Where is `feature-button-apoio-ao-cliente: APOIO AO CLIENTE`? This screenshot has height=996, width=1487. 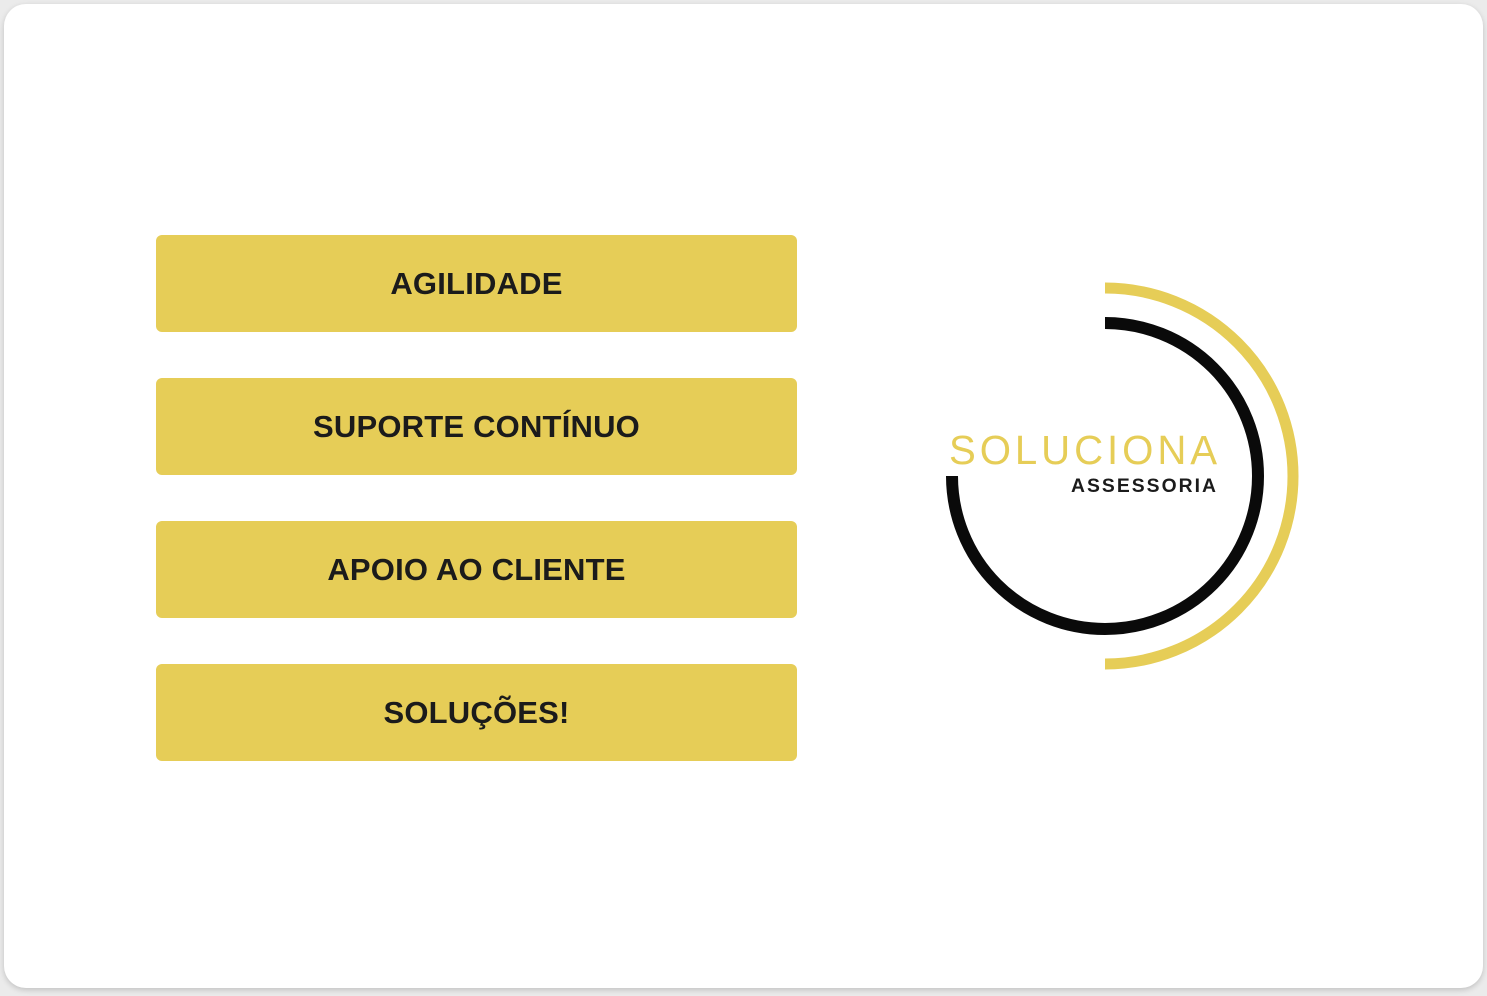 feature-button-apoio-ao-cliente: APOIO AO CLIENTE is located at coordinates (476, 569).